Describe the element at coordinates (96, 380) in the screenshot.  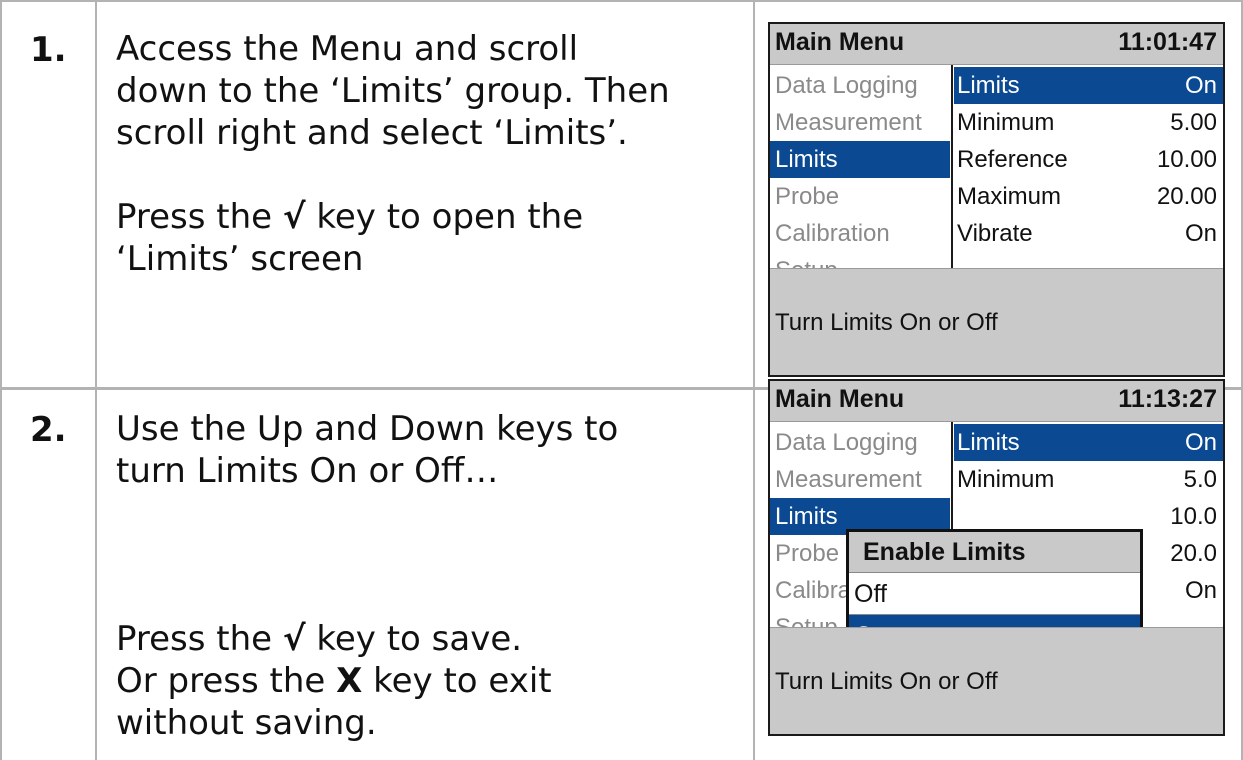
I see `table-divider-number` at that location.